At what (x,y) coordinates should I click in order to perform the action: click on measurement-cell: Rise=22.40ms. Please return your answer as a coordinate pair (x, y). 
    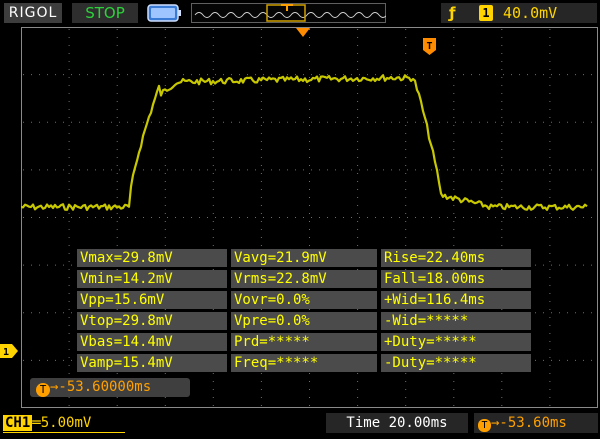
    Looking at the image, I should click on (456, 258).